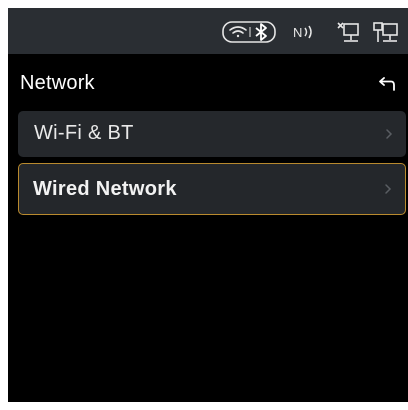 The width and height of the screenshot is (408, 410). Describe the element at coordinates (249, 32) in the screenshot. I see `wifi-bluetooth-indicator` at that location.